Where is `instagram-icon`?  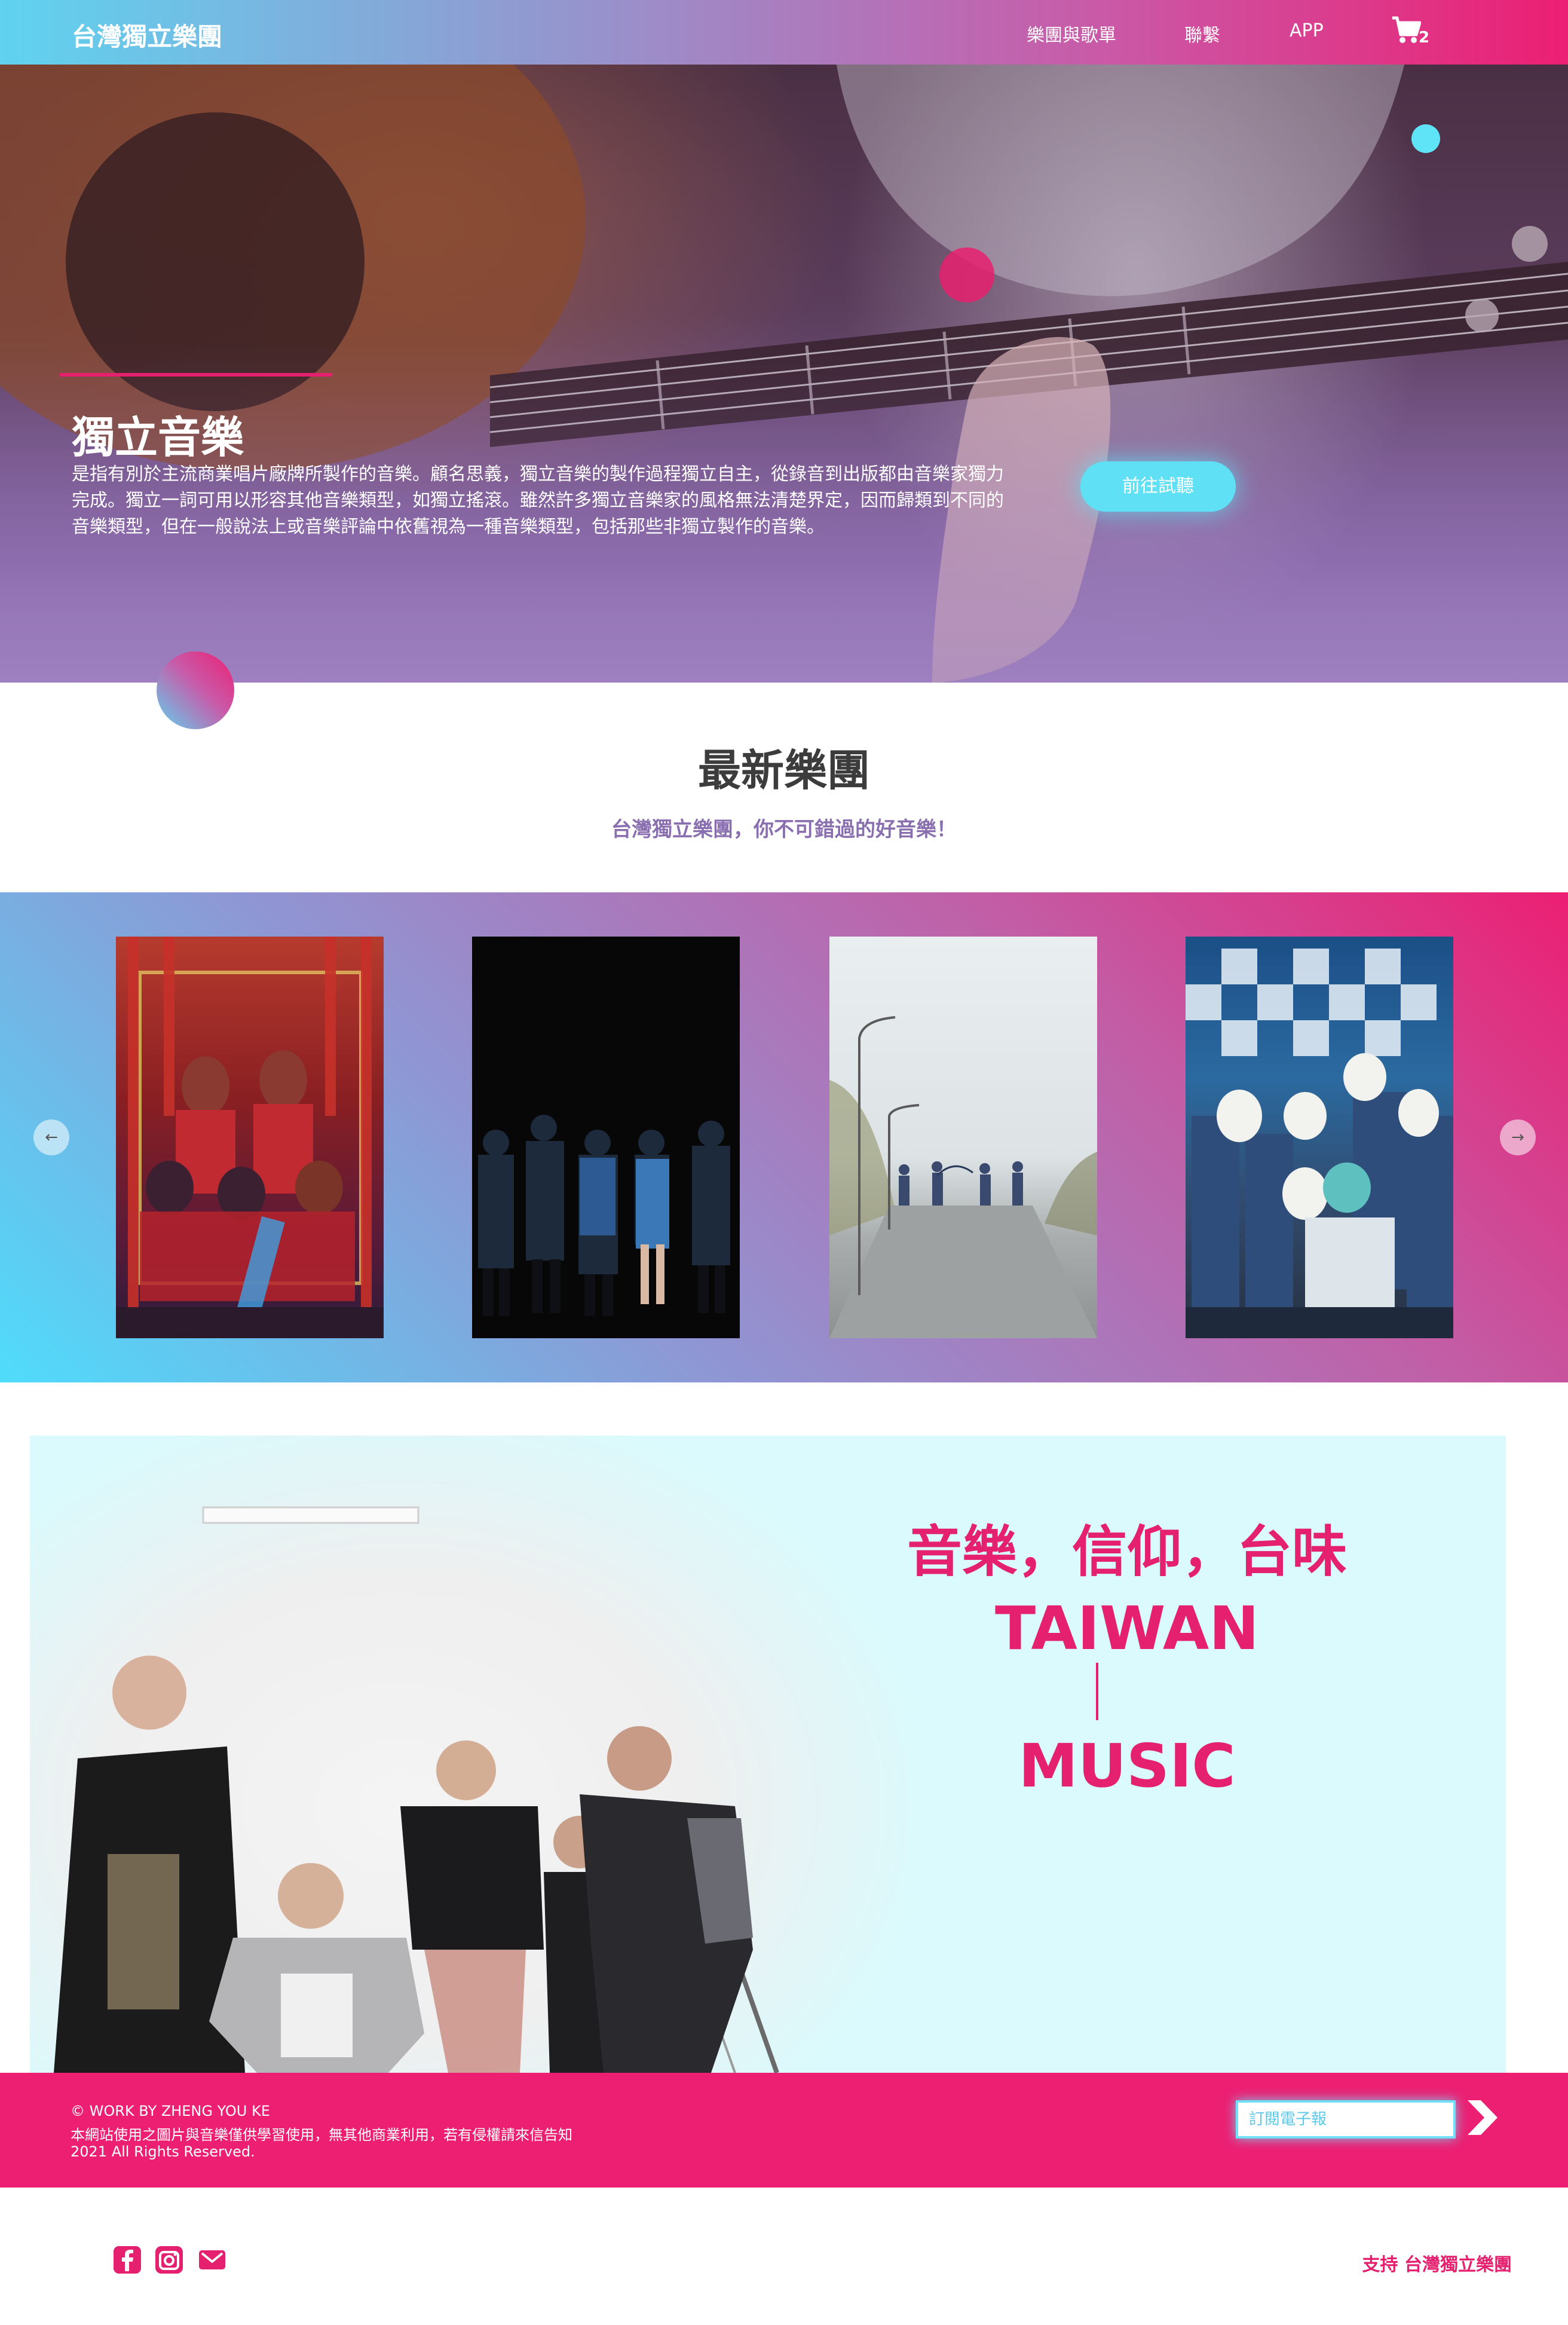 instagram-icon is located at coordinates (169, 2260).